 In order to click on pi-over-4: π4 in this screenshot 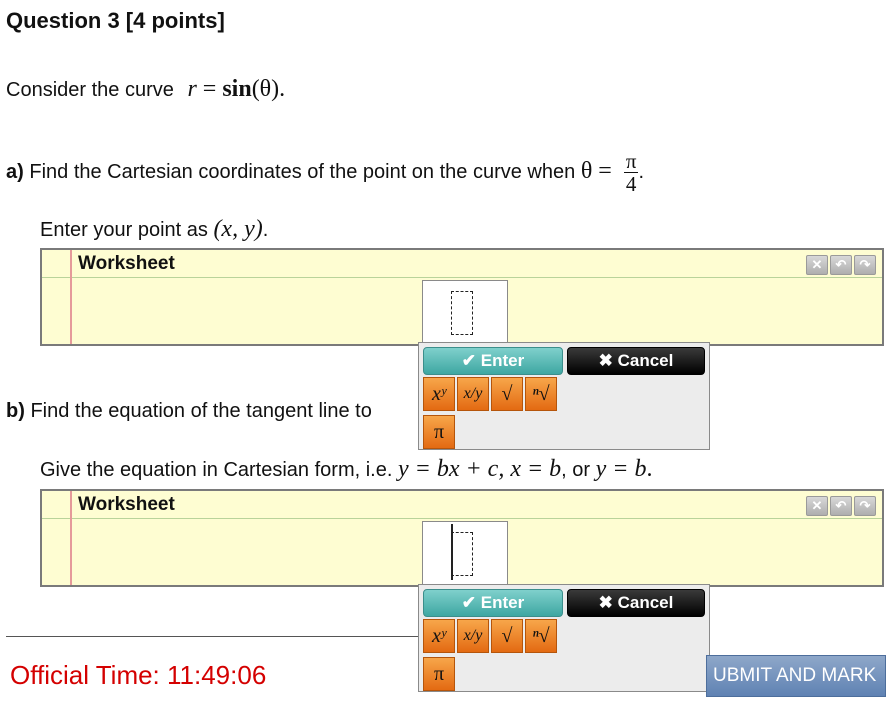, I will do `click(631, 172)`.